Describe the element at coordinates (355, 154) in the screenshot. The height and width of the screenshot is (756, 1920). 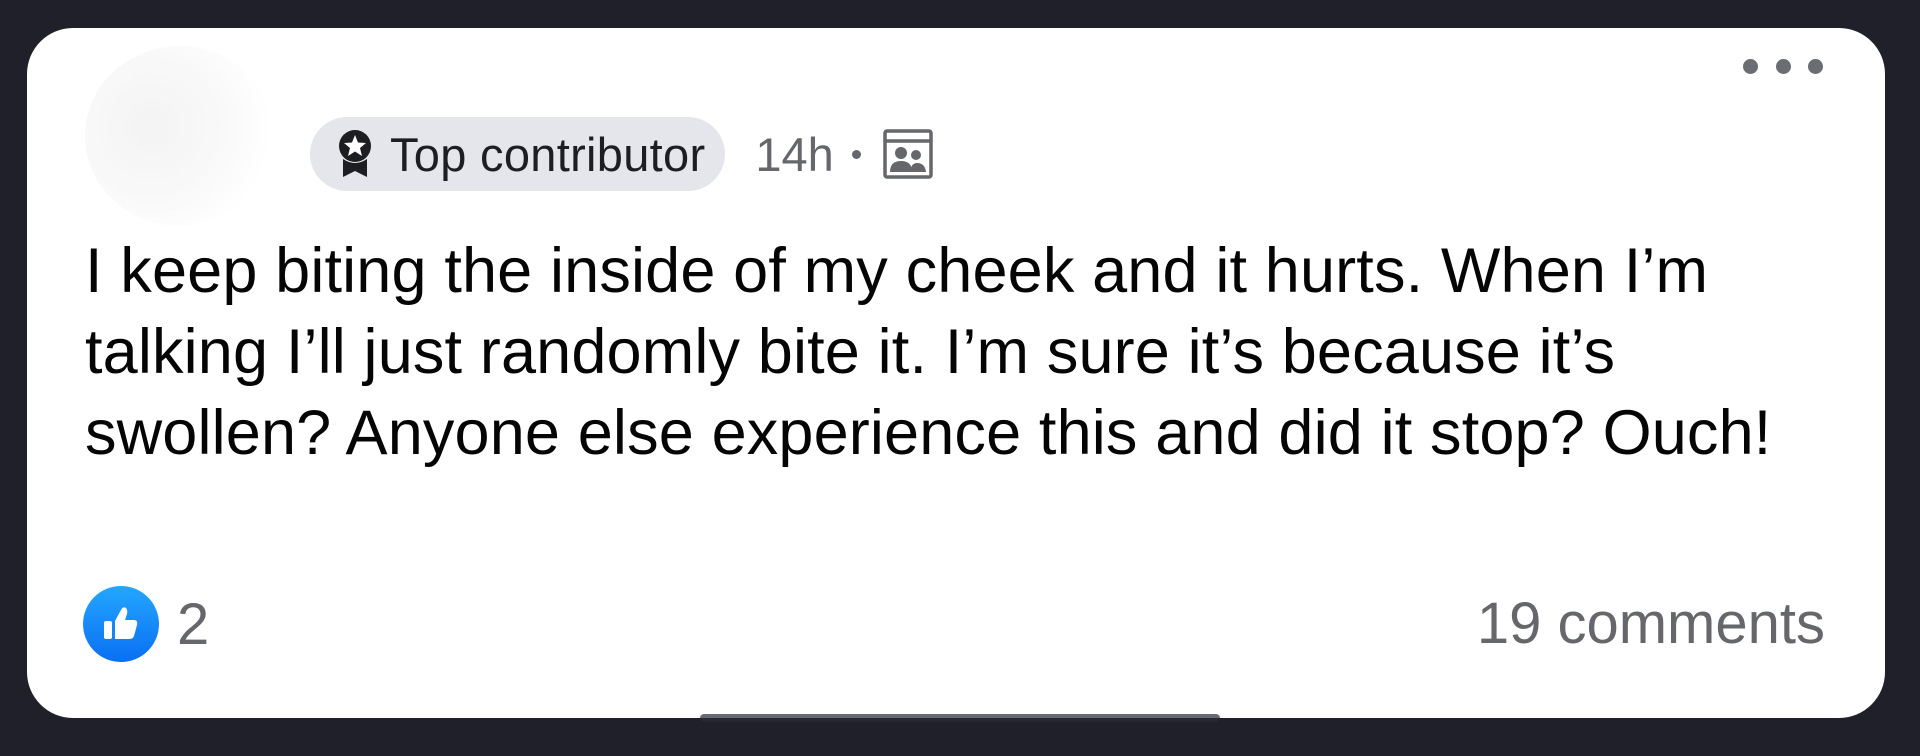
I see `top-contributor-icon` at that location.